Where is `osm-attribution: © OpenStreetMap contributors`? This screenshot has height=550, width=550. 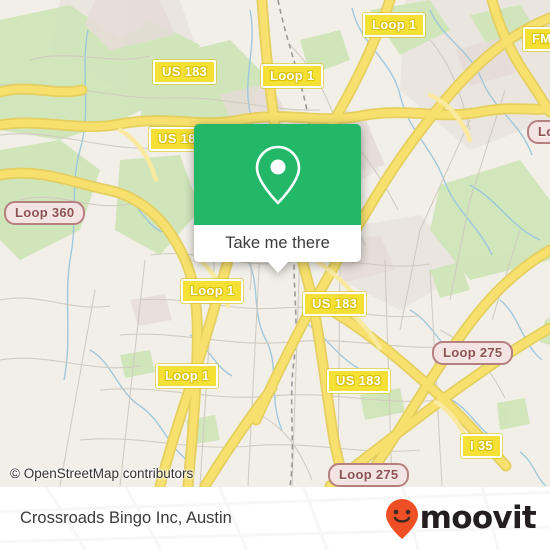
osm-attribution: © OpenStreetMap contributors is located at coordinates (101, 473).